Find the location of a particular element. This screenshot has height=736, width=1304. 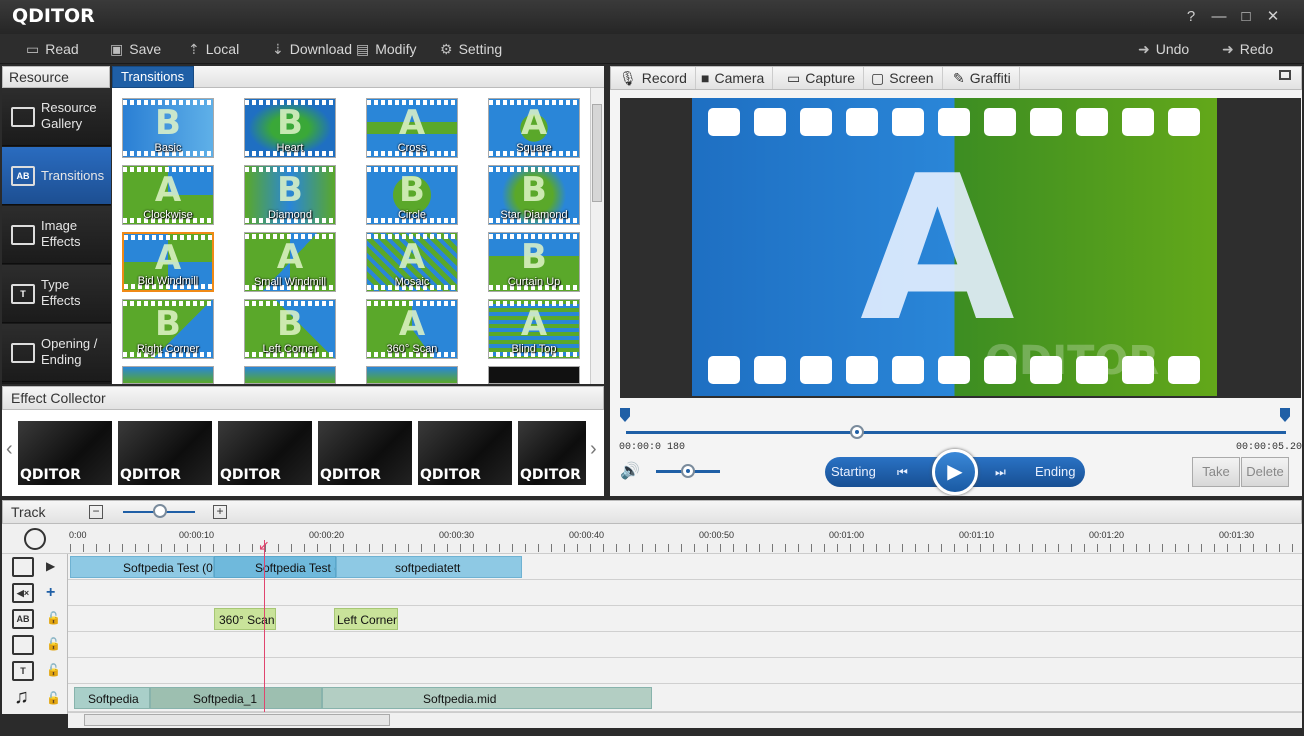

tab-camera: ■ Camera is located at coordinates (733, 78).